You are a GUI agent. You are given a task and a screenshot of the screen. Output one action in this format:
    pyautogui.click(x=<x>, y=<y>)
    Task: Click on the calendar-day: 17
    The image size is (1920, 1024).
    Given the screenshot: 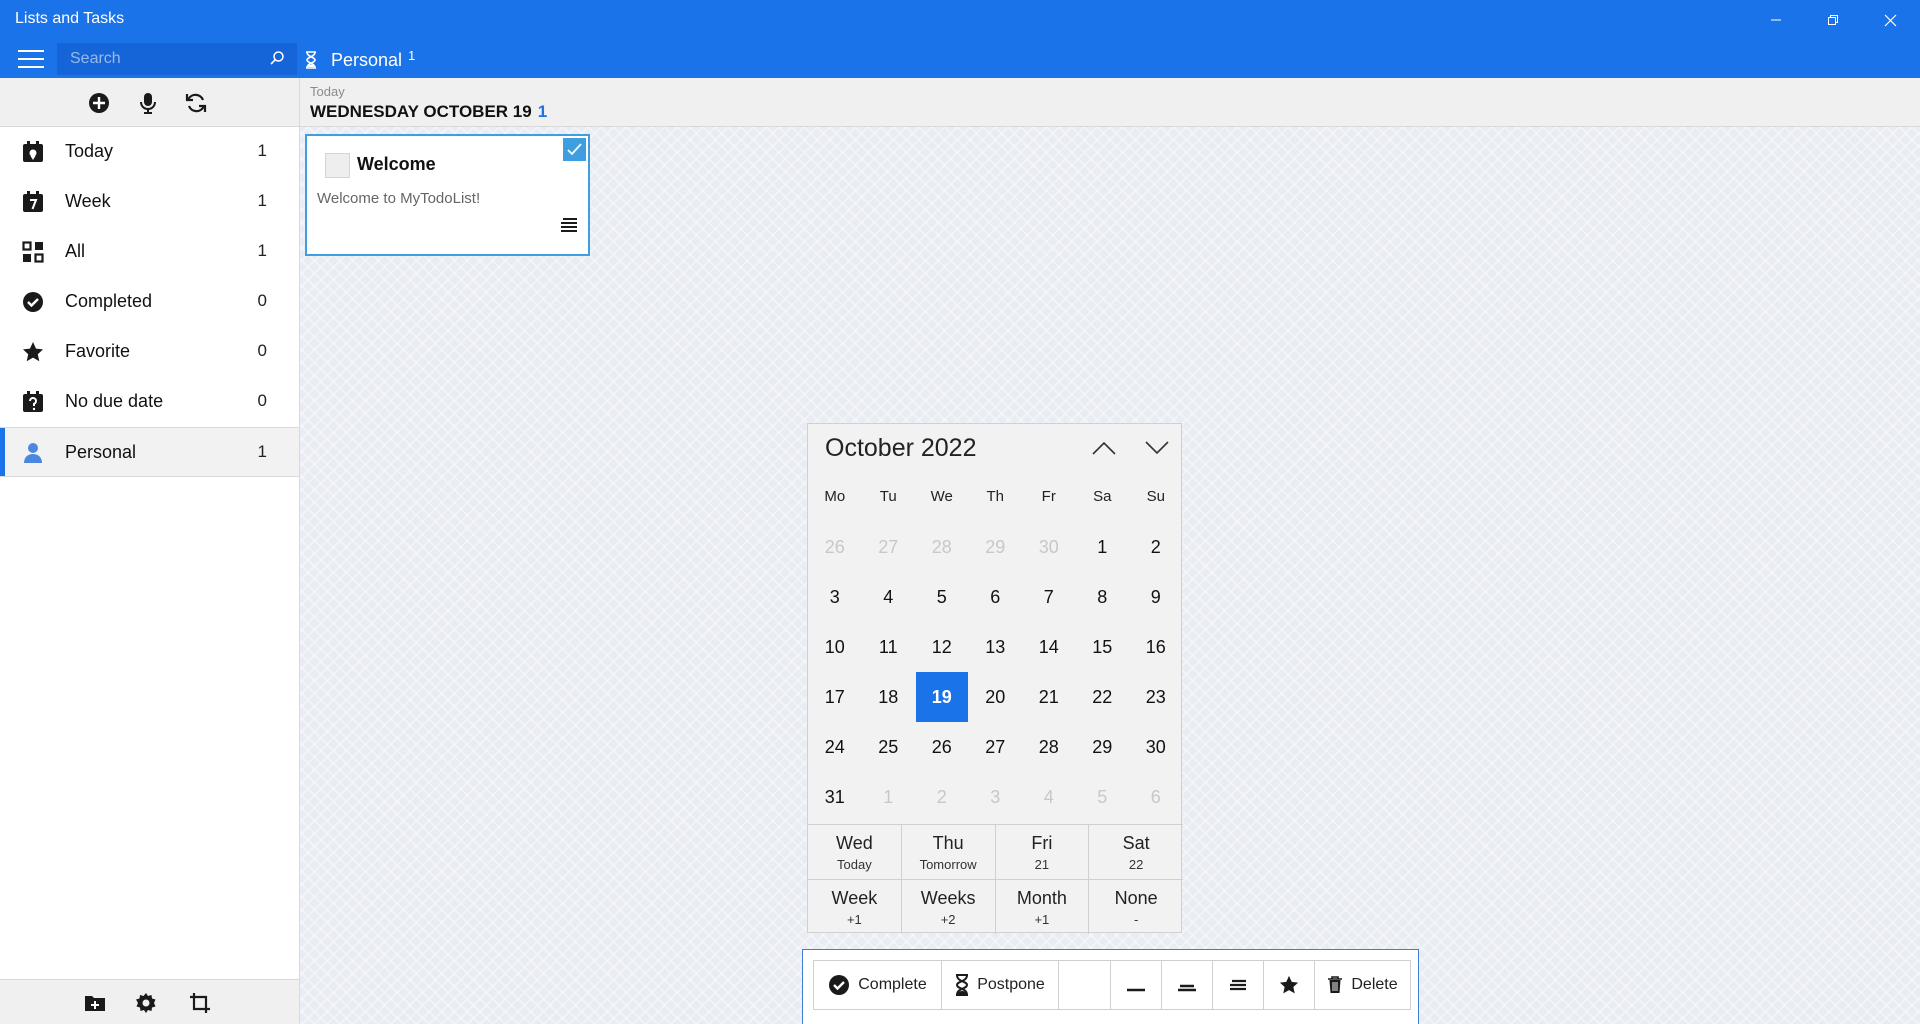 What is the action you would take?
    pyautogui.click(x=835, y=697)
    